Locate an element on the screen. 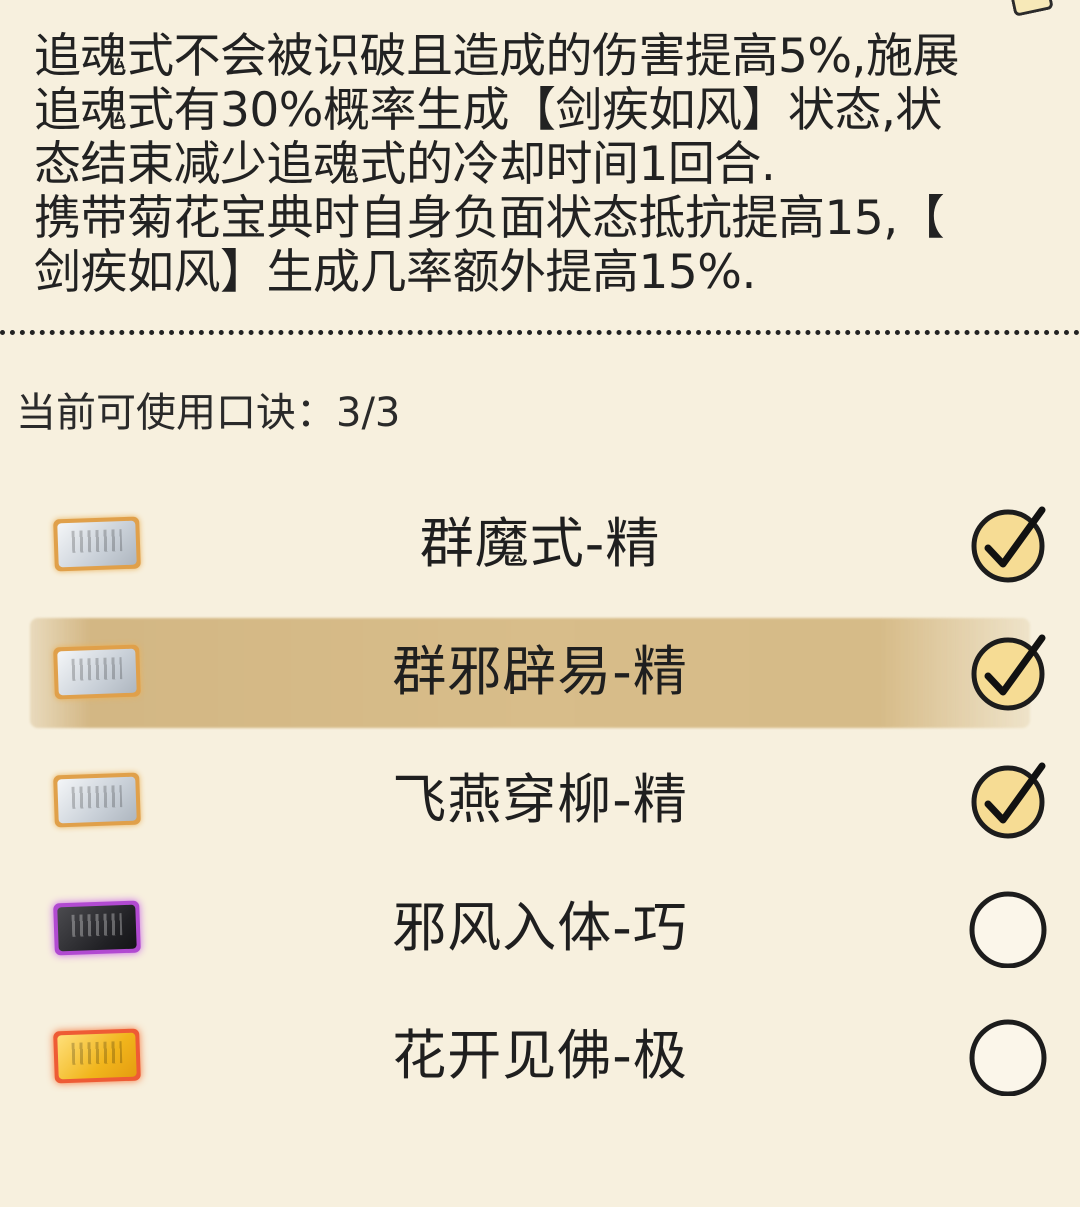 Image resolution: width=1080 pixels, height=1207 pixels. formula-name: 群邪辟易-精 is located at coordinates (540, 671).